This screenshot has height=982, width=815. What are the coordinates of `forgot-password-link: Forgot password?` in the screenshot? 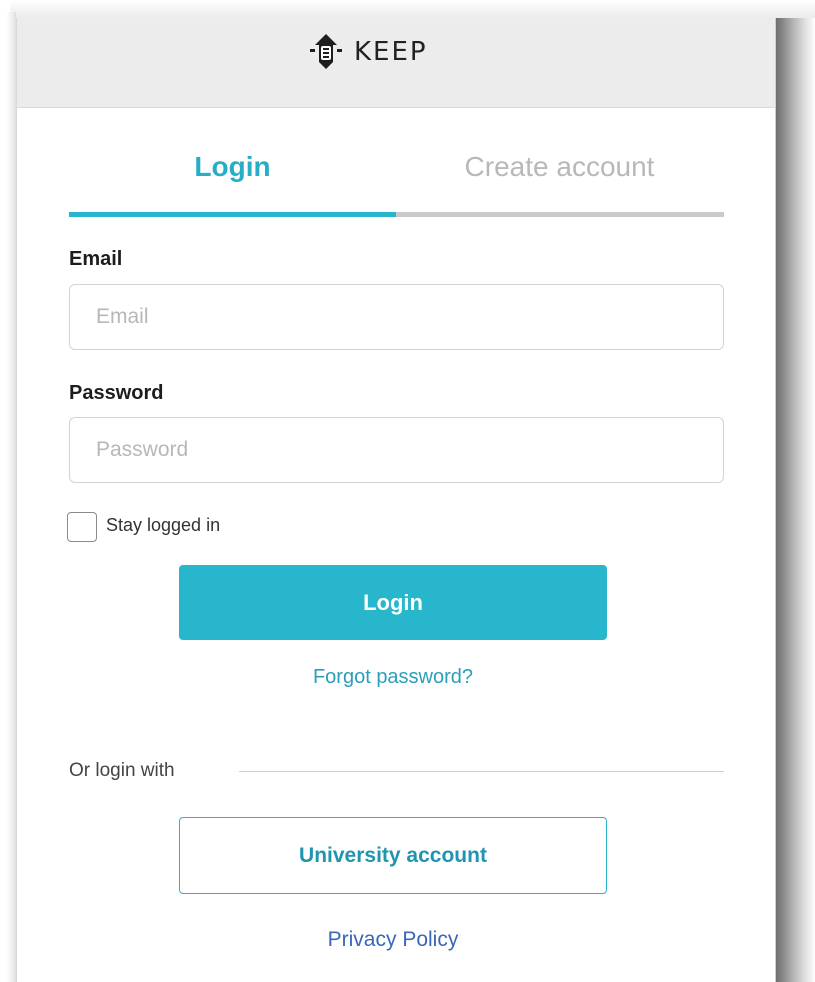 It's located at (393, 677).